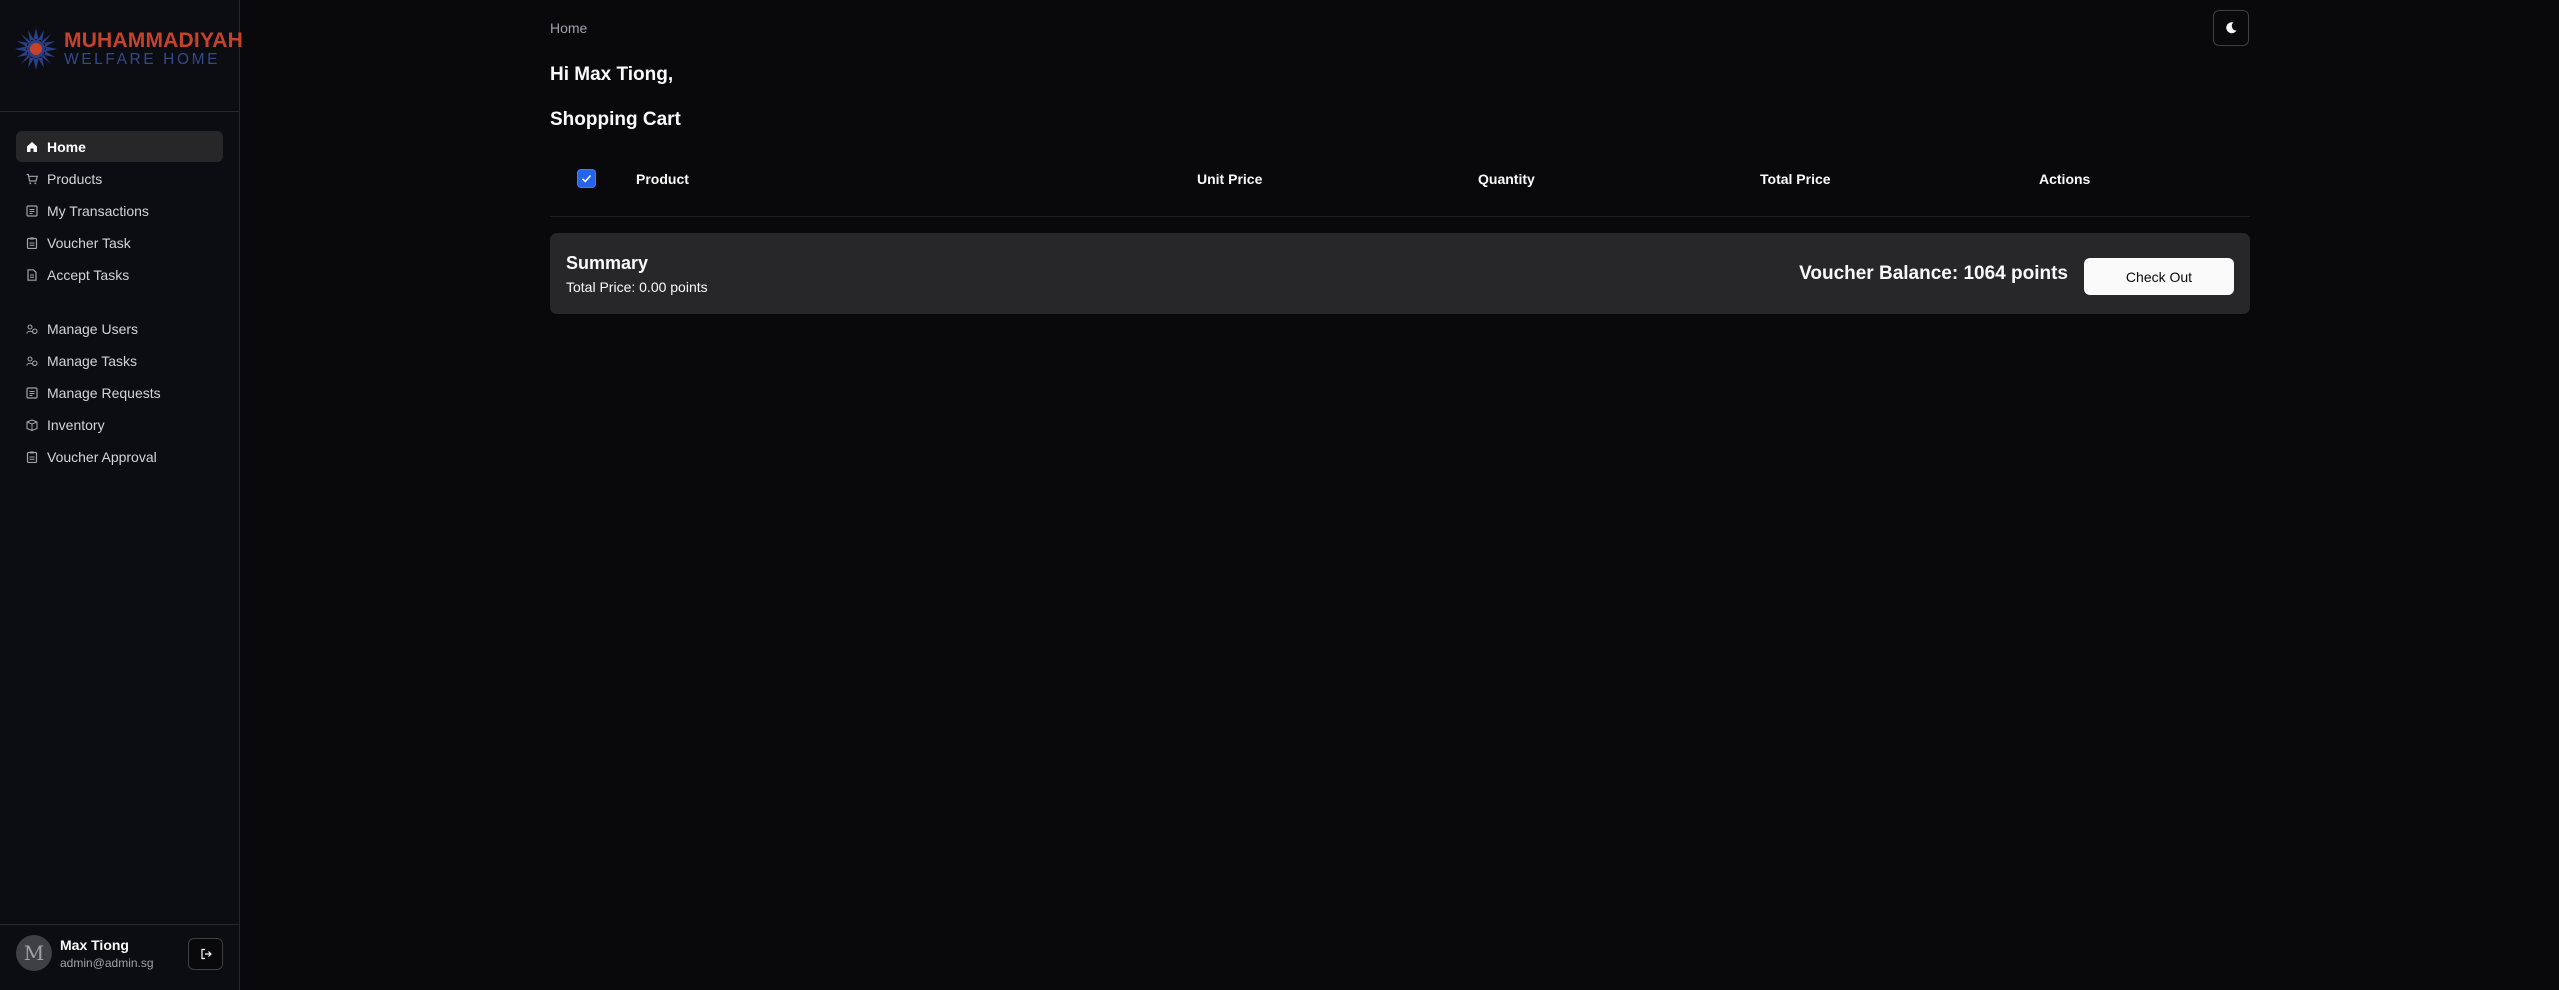 The height and width of the screenshot is (990, 2559). Describe the element at coordinates (98, 210) in the screenshot. I see `sidebar-item-label: My Transactions` at that location.